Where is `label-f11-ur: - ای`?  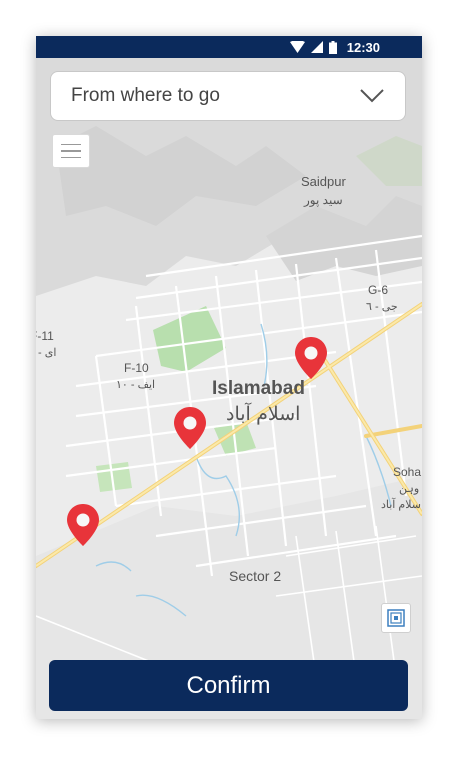
label-f11-ur: - ای is located at coordinates (47, 353).